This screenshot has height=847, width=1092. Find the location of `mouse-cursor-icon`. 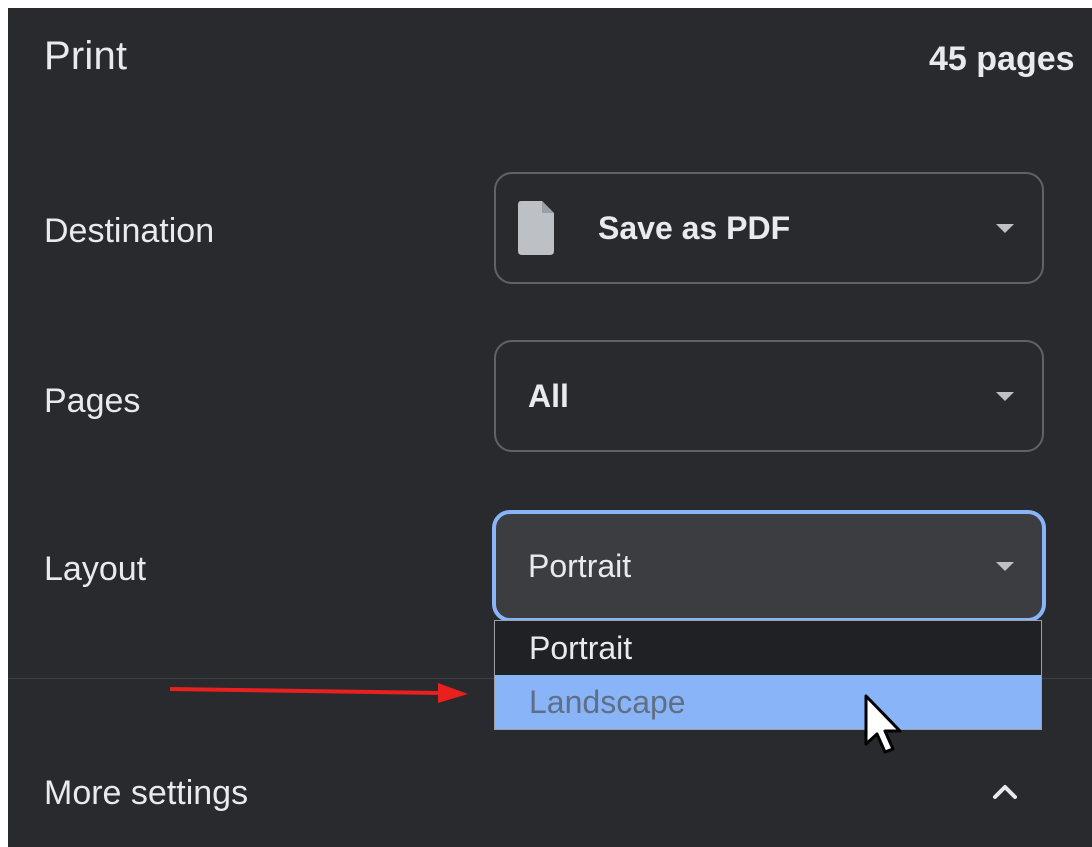

mouse-cursor-icon is located at coordinates (883, 724).